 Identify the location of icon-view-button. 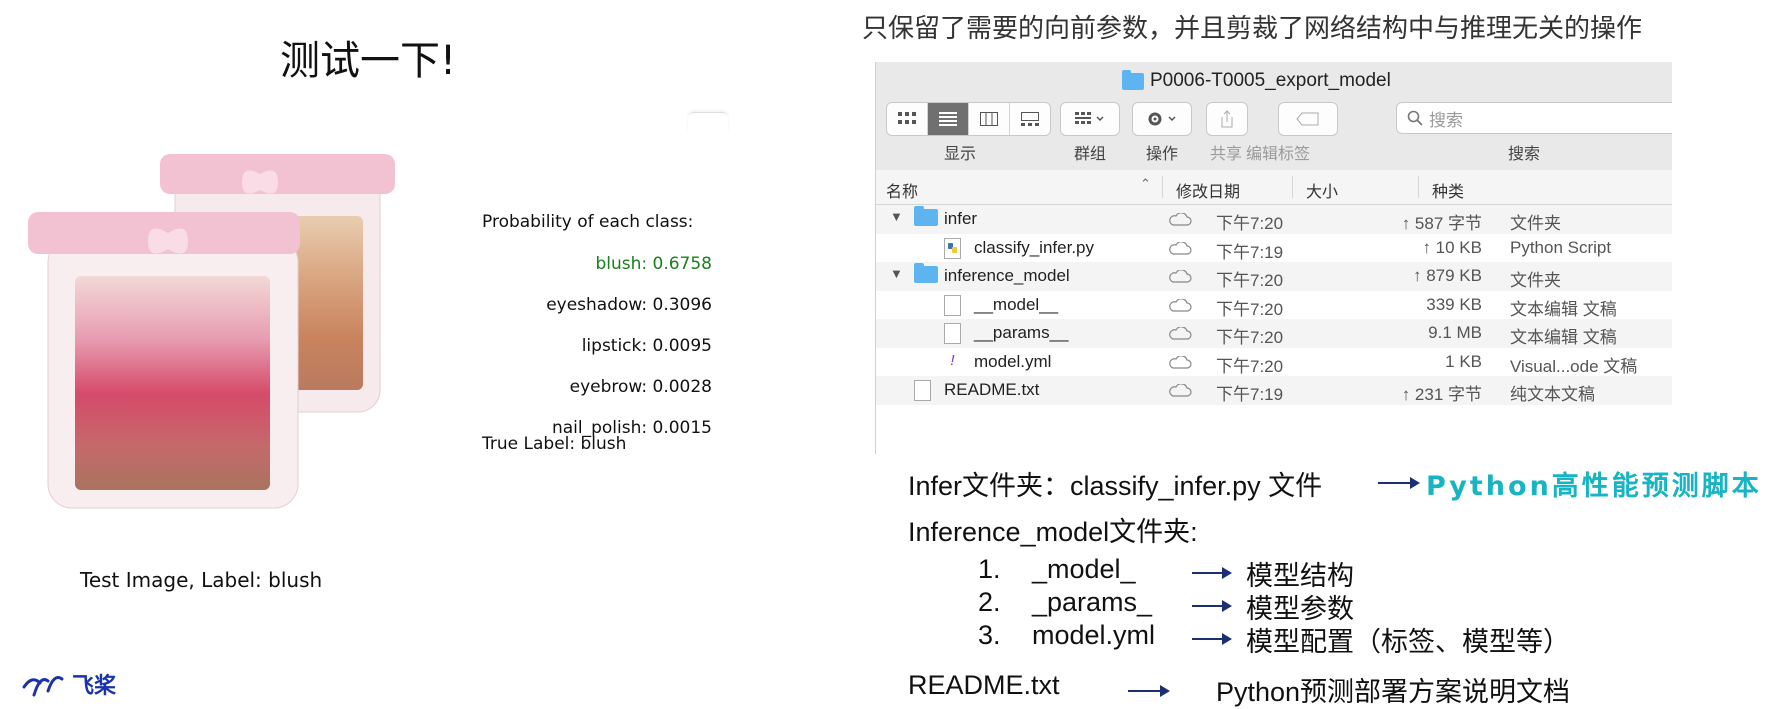
(907, 119).